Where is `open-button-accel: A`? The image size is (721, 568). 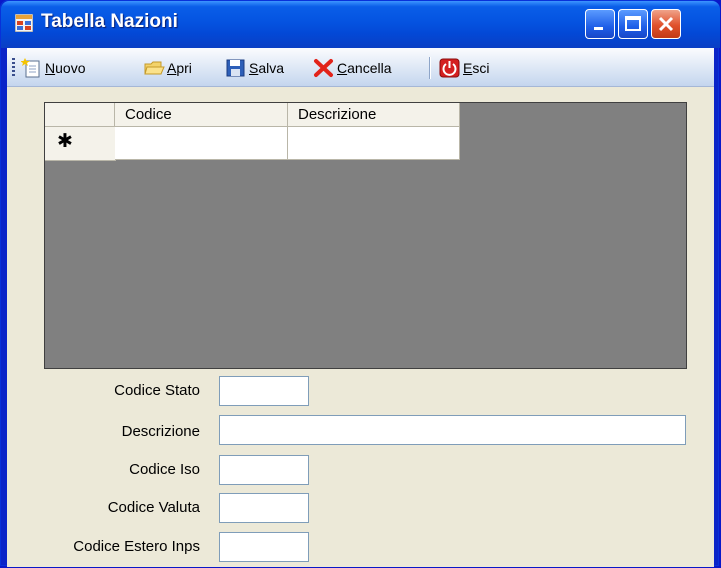
open-button-accel: A is located at coordinates (172, 68).